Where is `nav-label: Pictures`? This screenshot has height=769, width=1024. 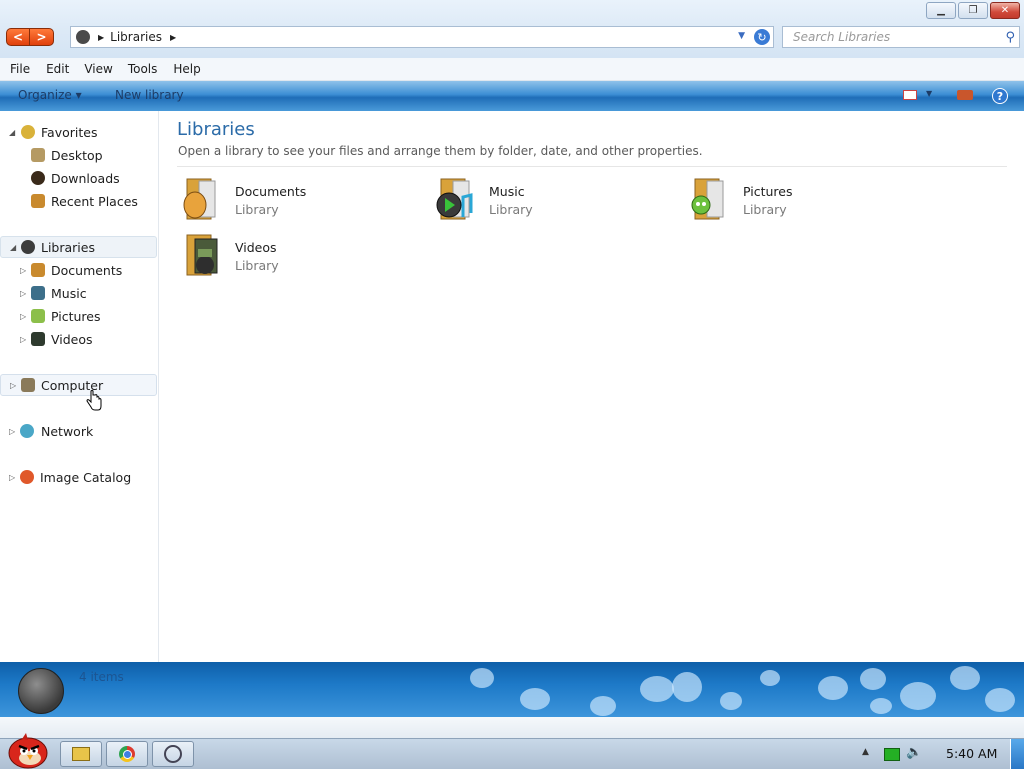 nav-label: Pictures is located at coordinates (76, 316).